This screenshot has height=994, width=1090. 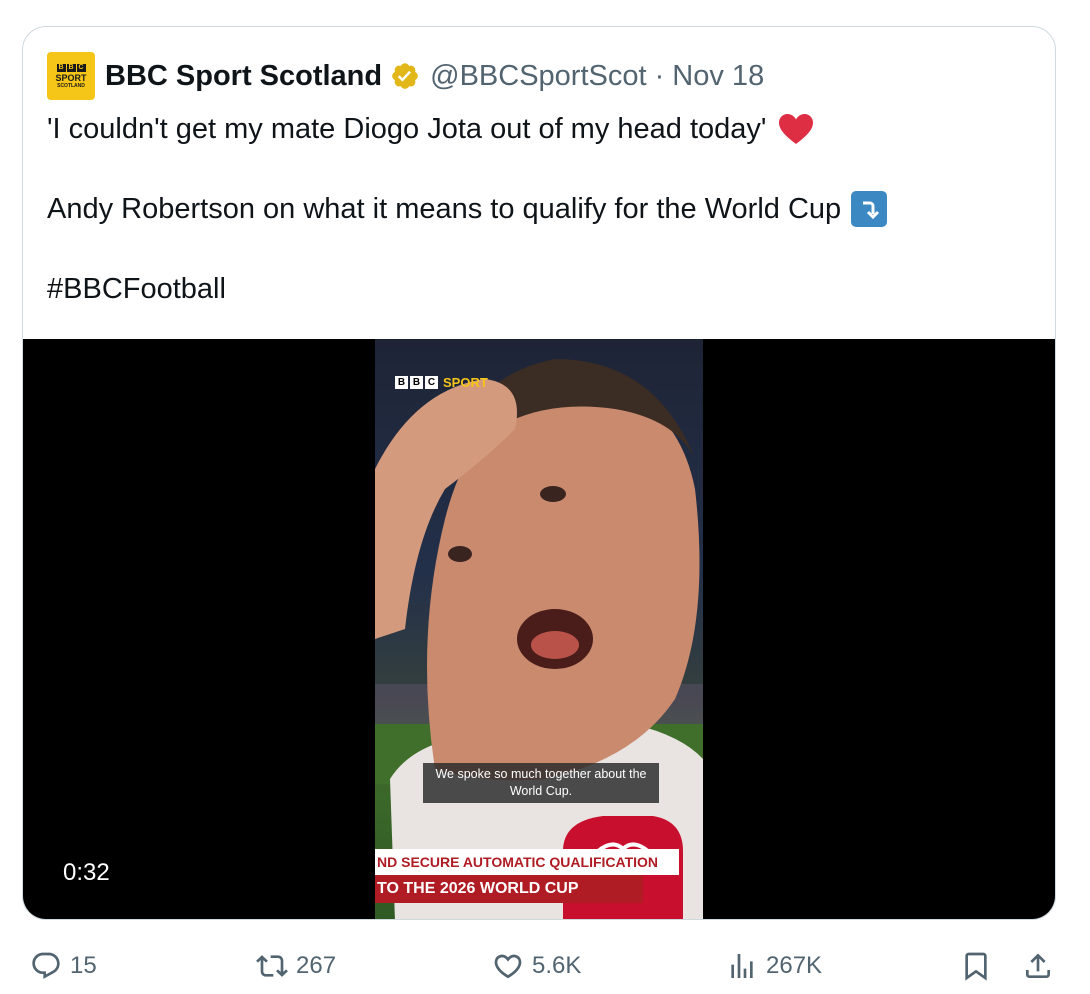 I want to click on views-count: 267K, so click(x=794, y=965).